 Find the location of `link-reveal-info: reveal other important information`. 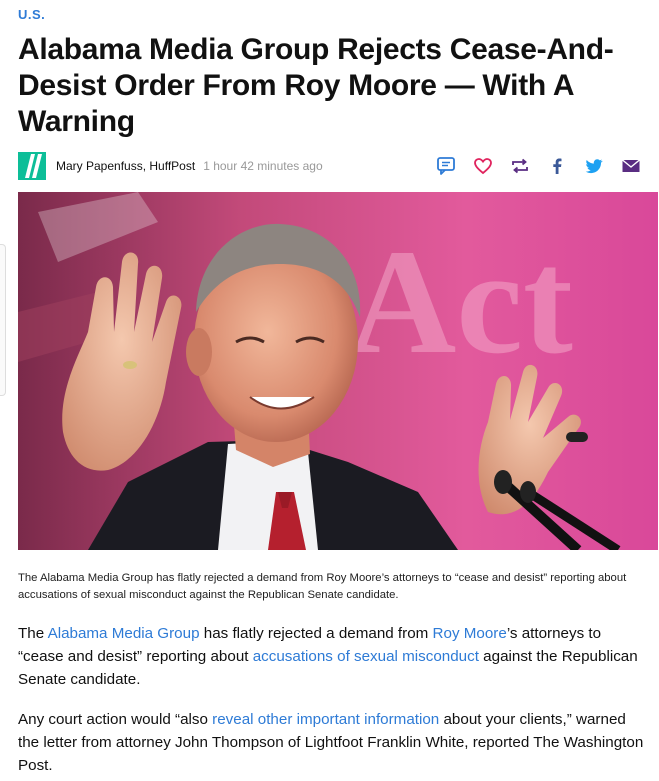

link-reveal-info: reveal other important information is located at coordinates (325, 719).